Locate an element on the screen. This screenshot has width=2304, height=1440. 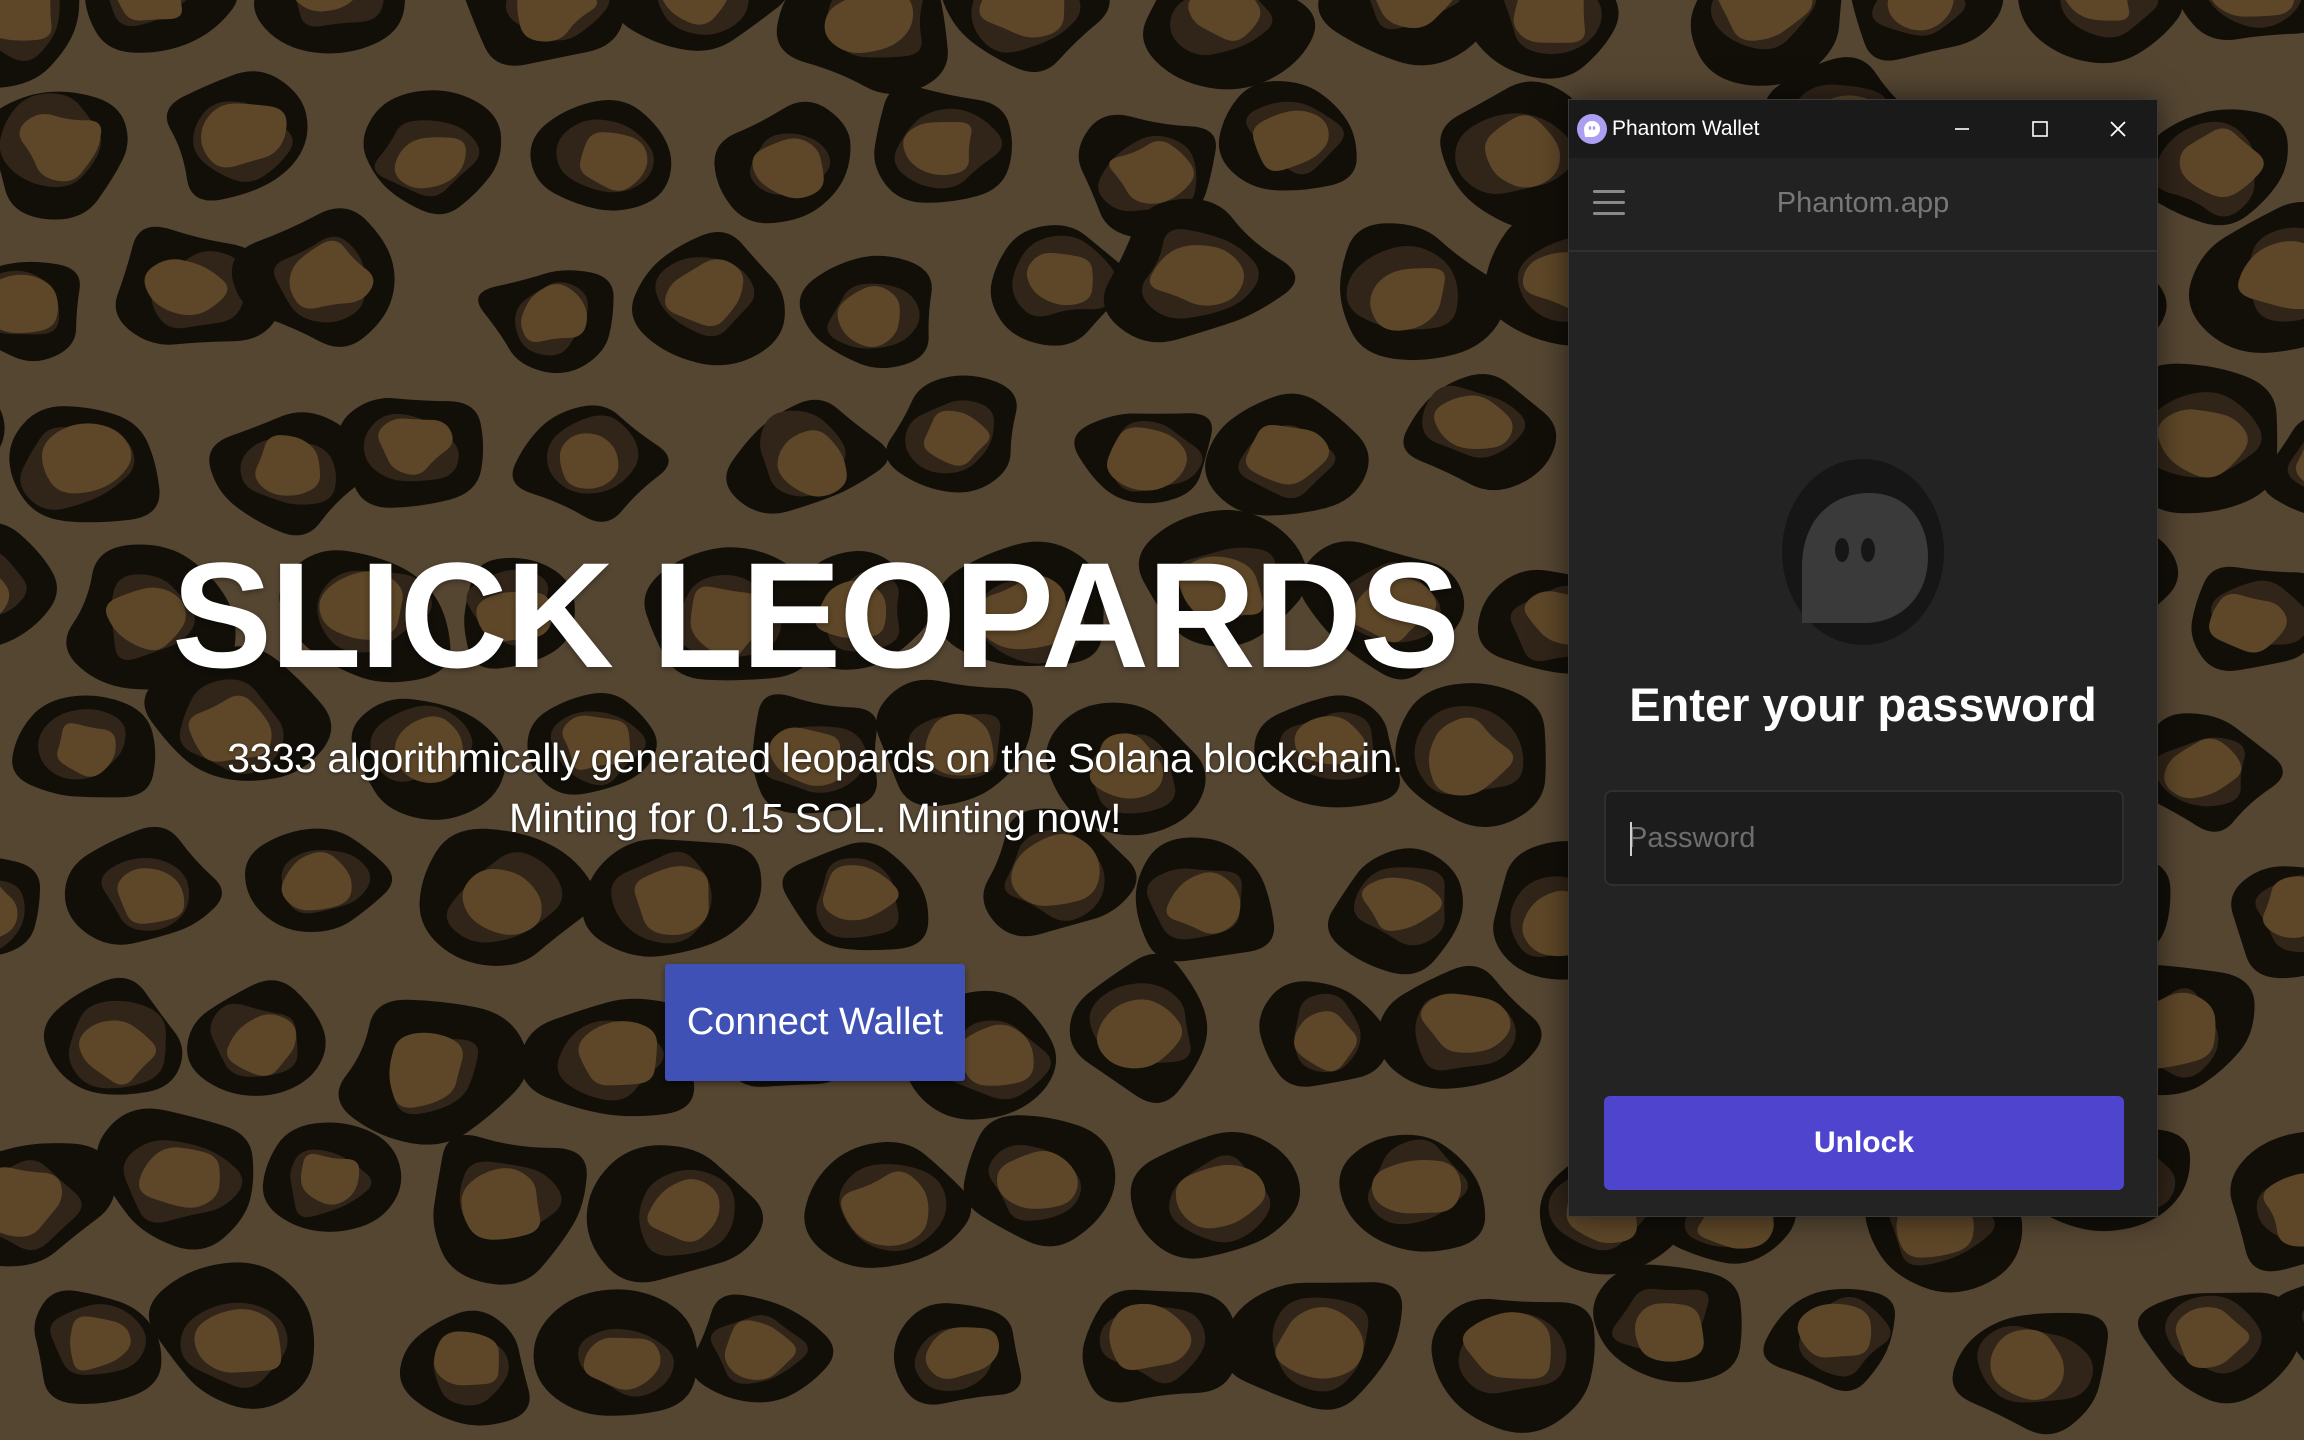
close-button is located at coordinates (2118, 129).